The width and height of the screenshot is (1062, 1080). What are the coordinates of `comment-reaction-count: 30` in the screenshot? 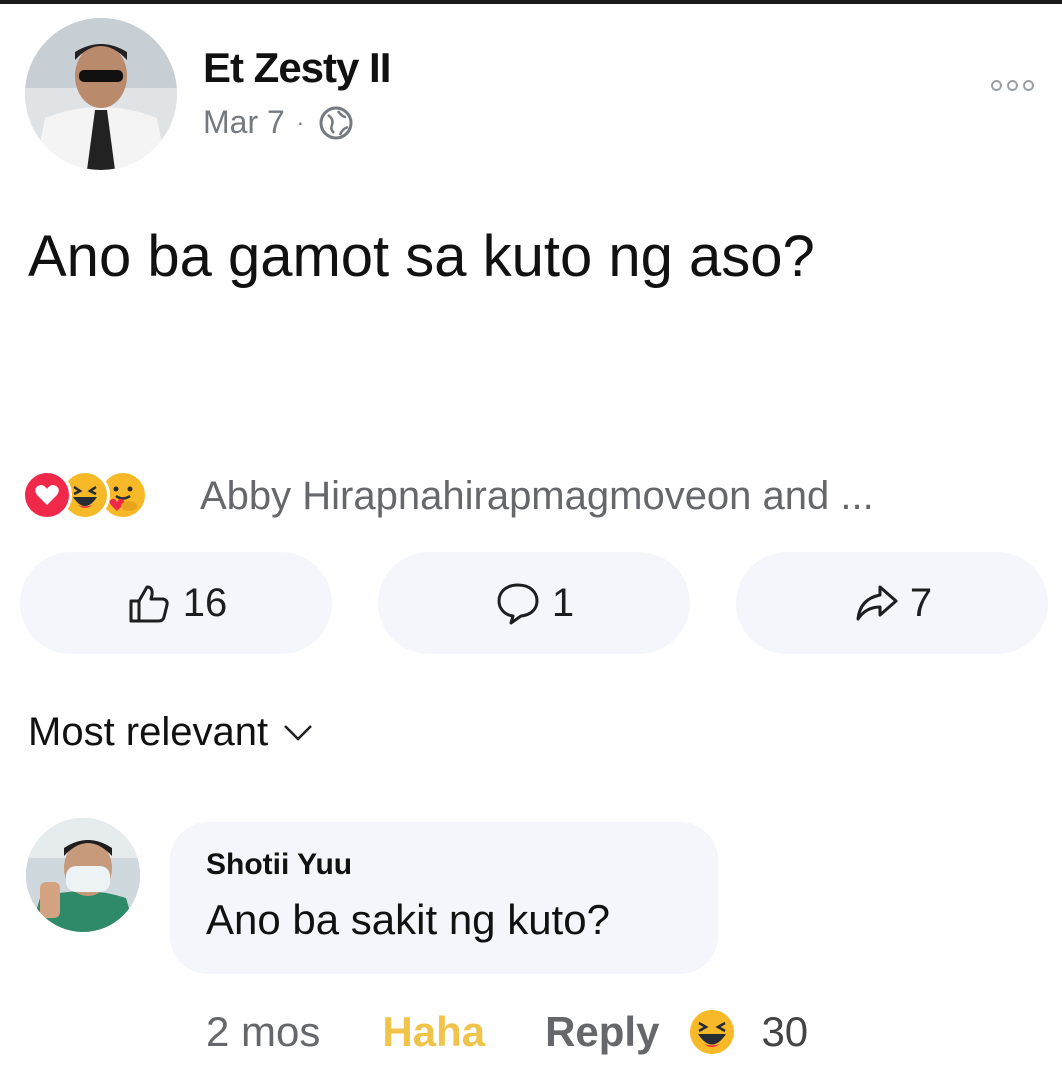 It's located at (785, 1031).